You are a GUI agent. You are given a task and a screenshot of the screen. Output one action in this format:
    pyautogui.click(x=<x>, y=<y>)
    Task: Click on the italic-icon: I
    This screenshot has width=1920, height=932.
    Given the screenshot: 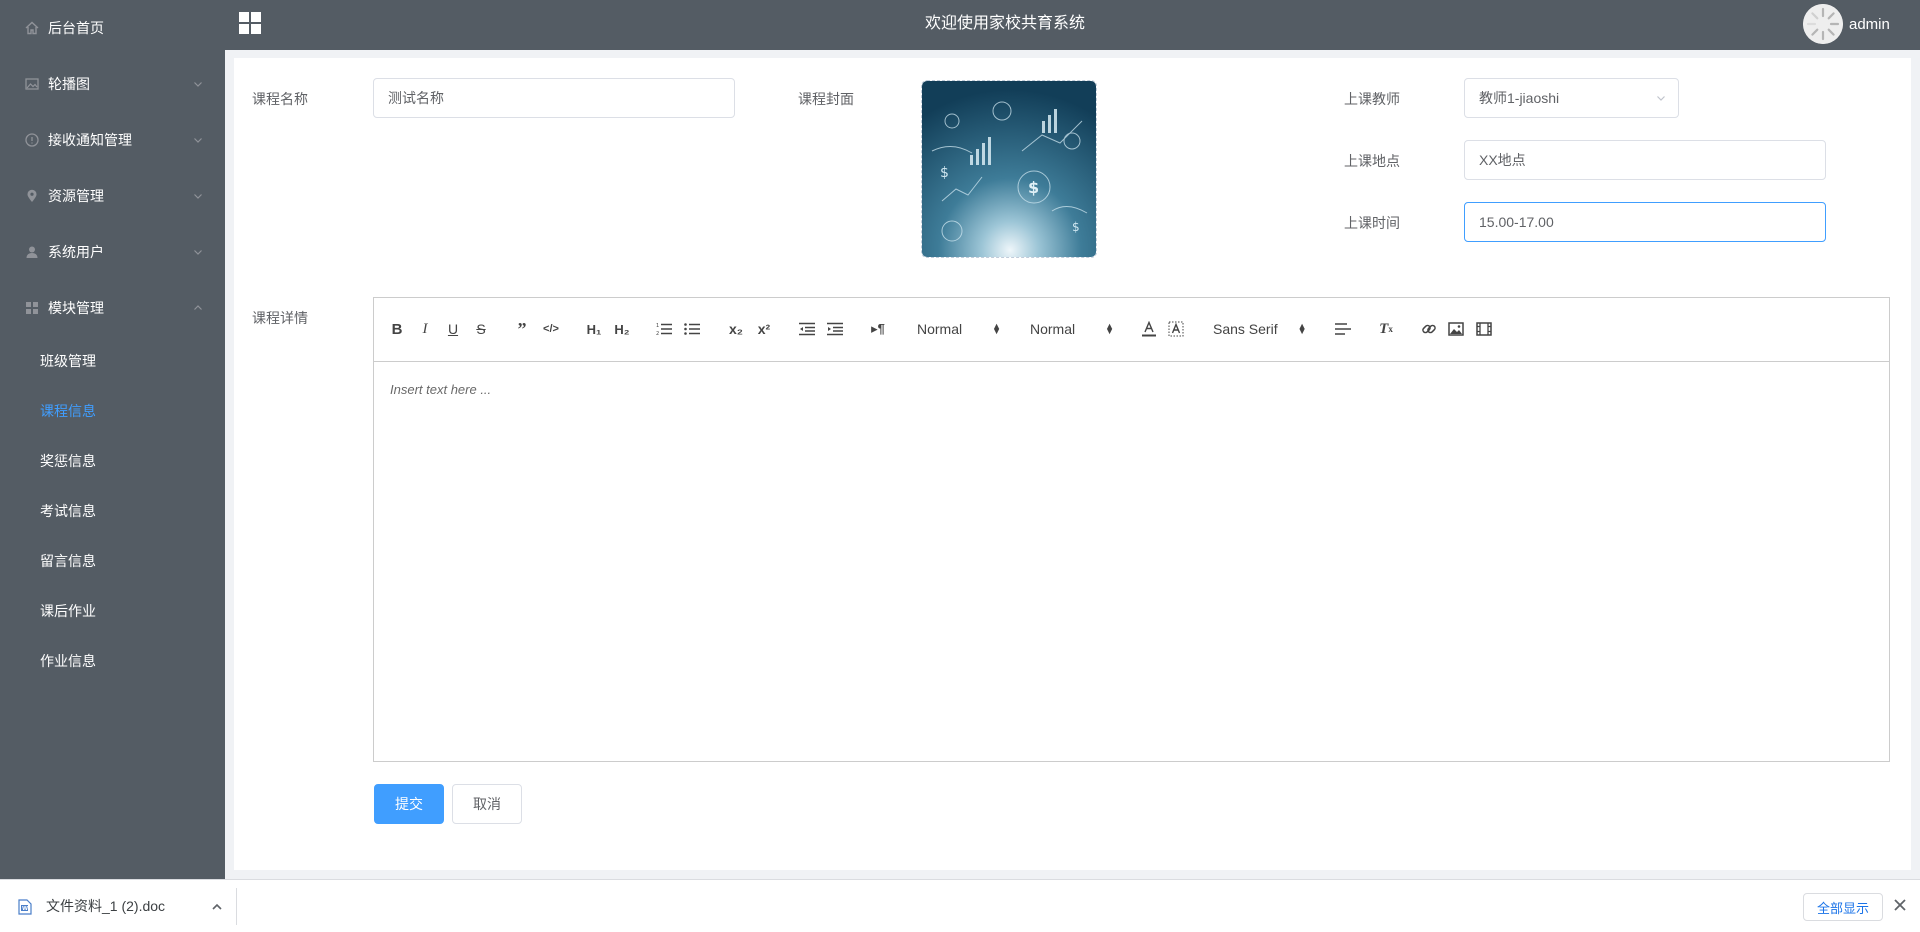 What is the action you would take?
    pyautogui.click(x=425, y=329)
    